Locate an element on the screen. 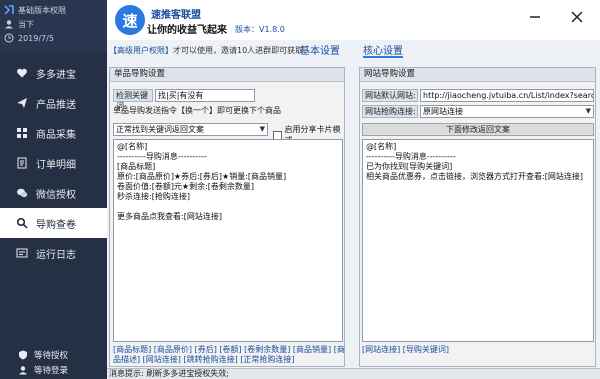  grid-icon is located at coordinates (22, 133).